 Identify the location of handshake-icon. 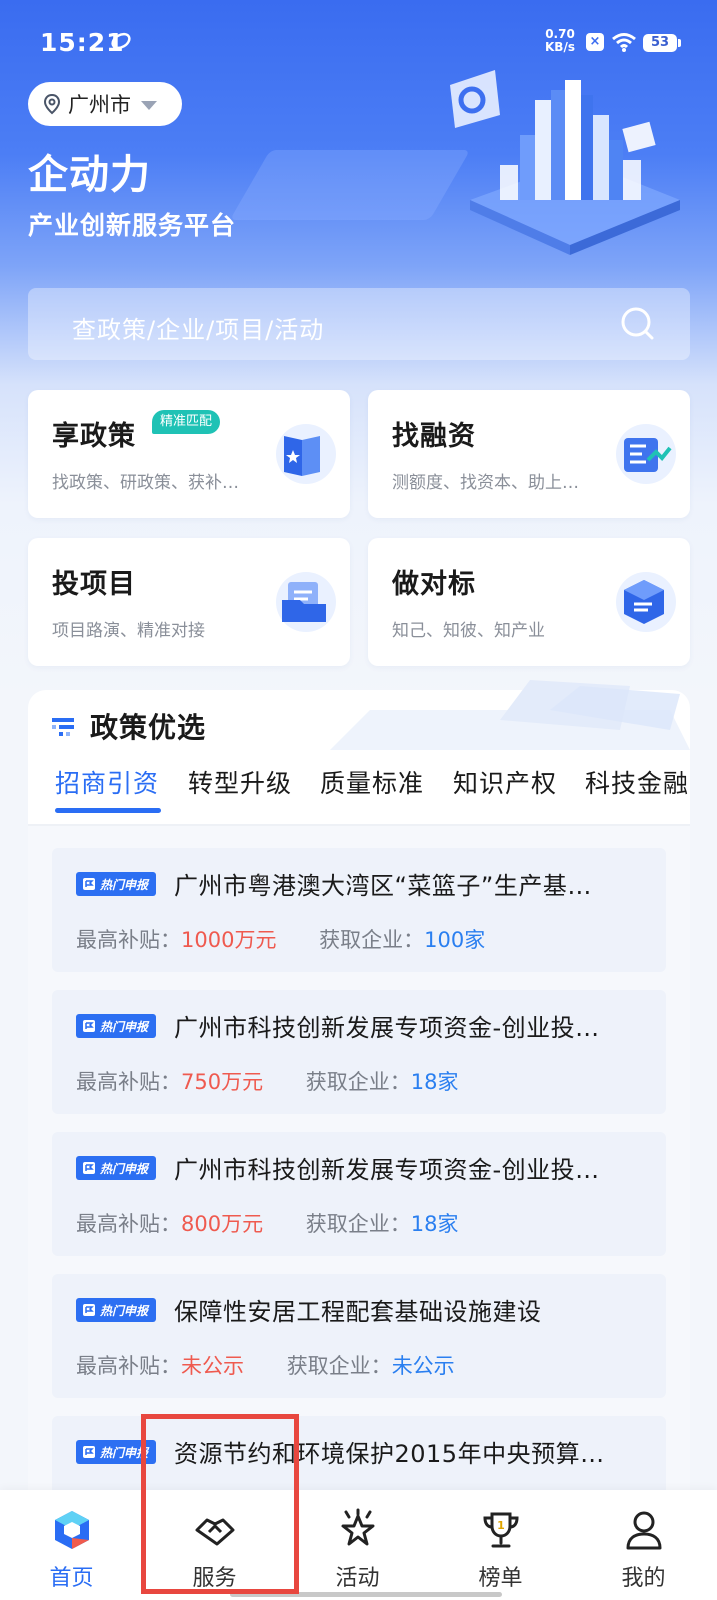
(214, 1532).